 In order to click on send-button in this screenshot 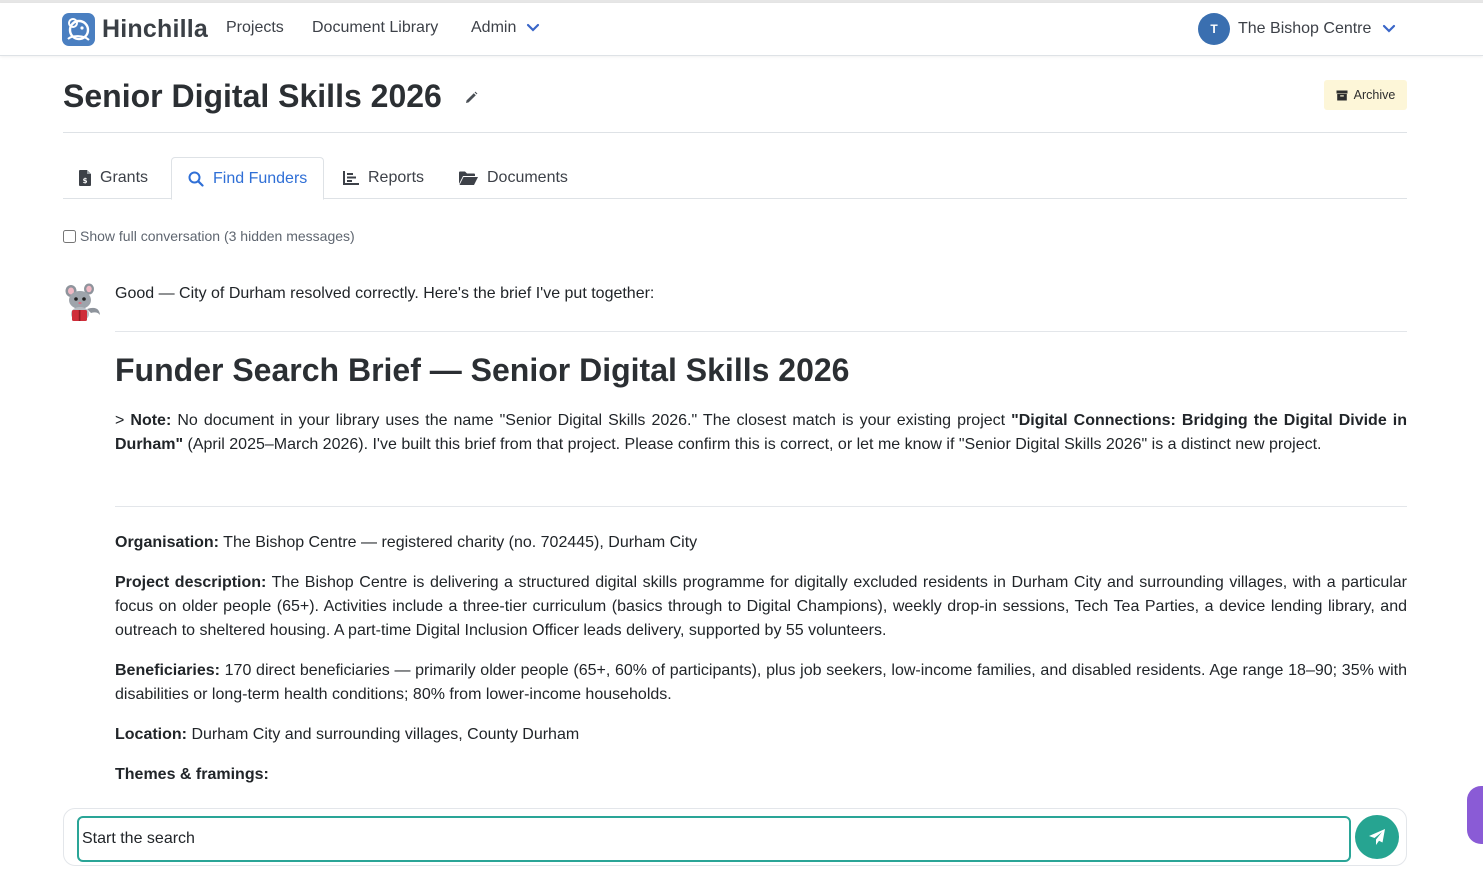, I will do `click(1377, 837)`.